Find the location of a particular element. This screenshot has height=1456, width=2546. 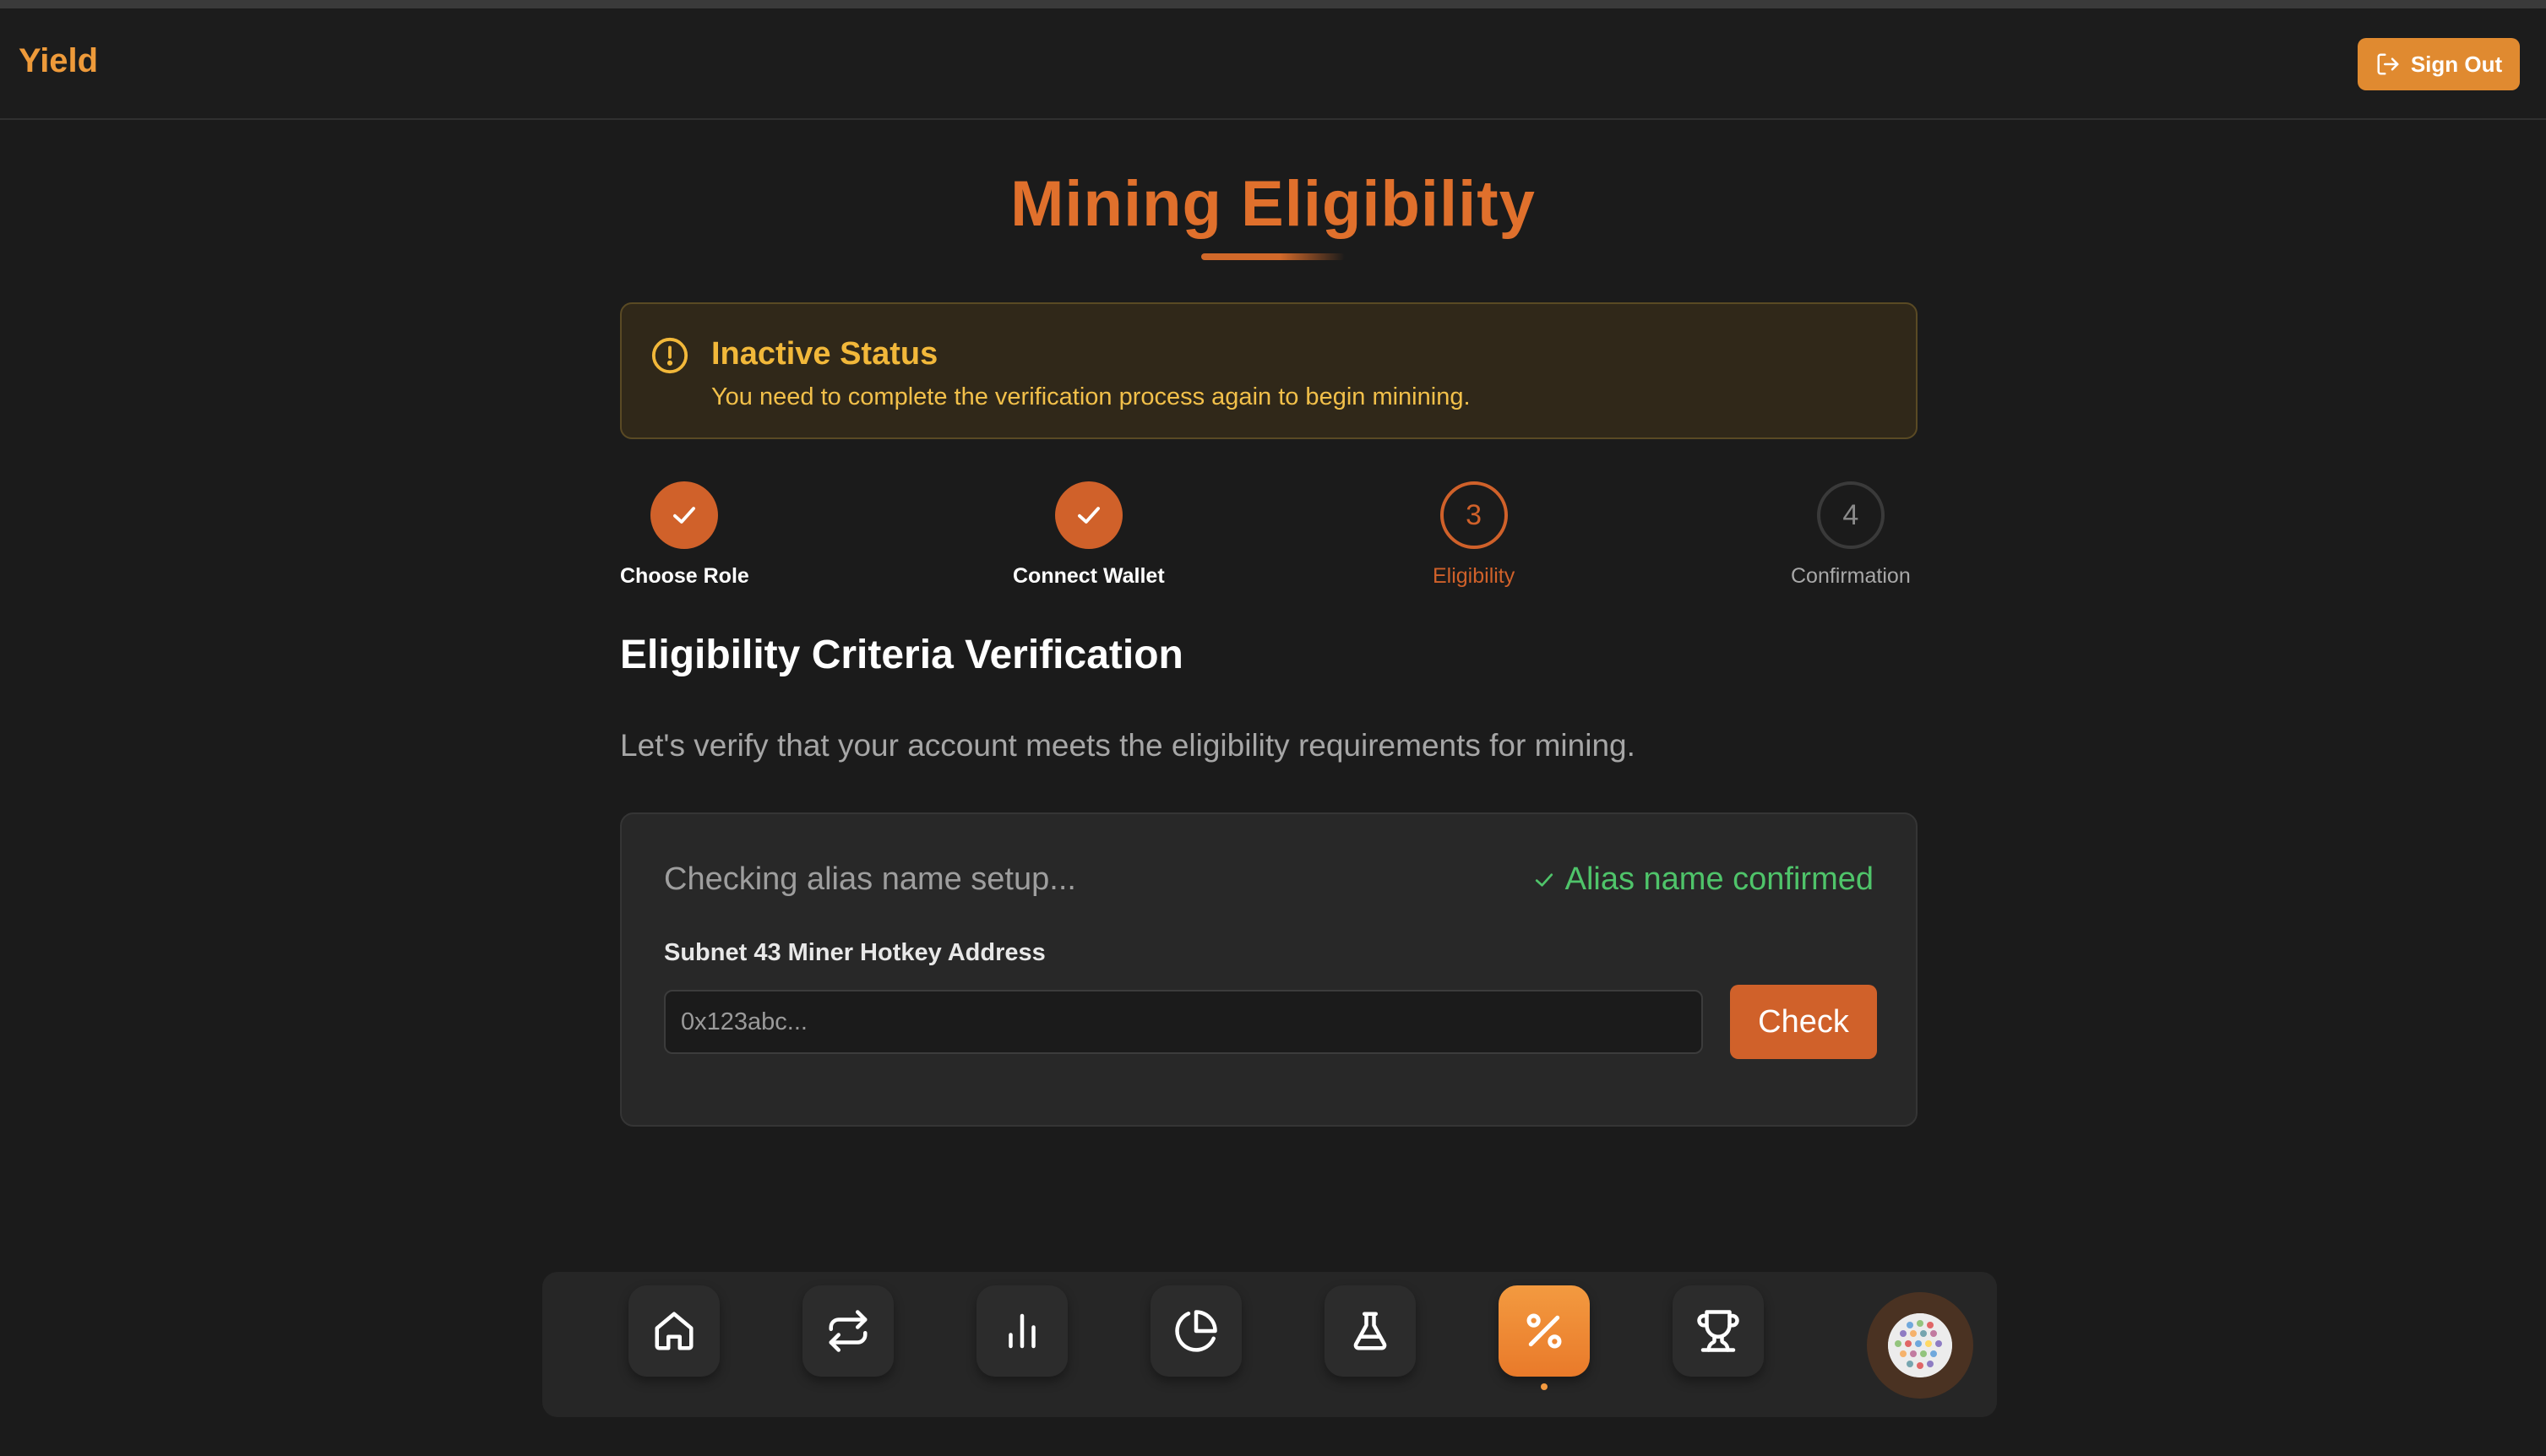

step-number: 4 is located at coordinates (1851, 514).